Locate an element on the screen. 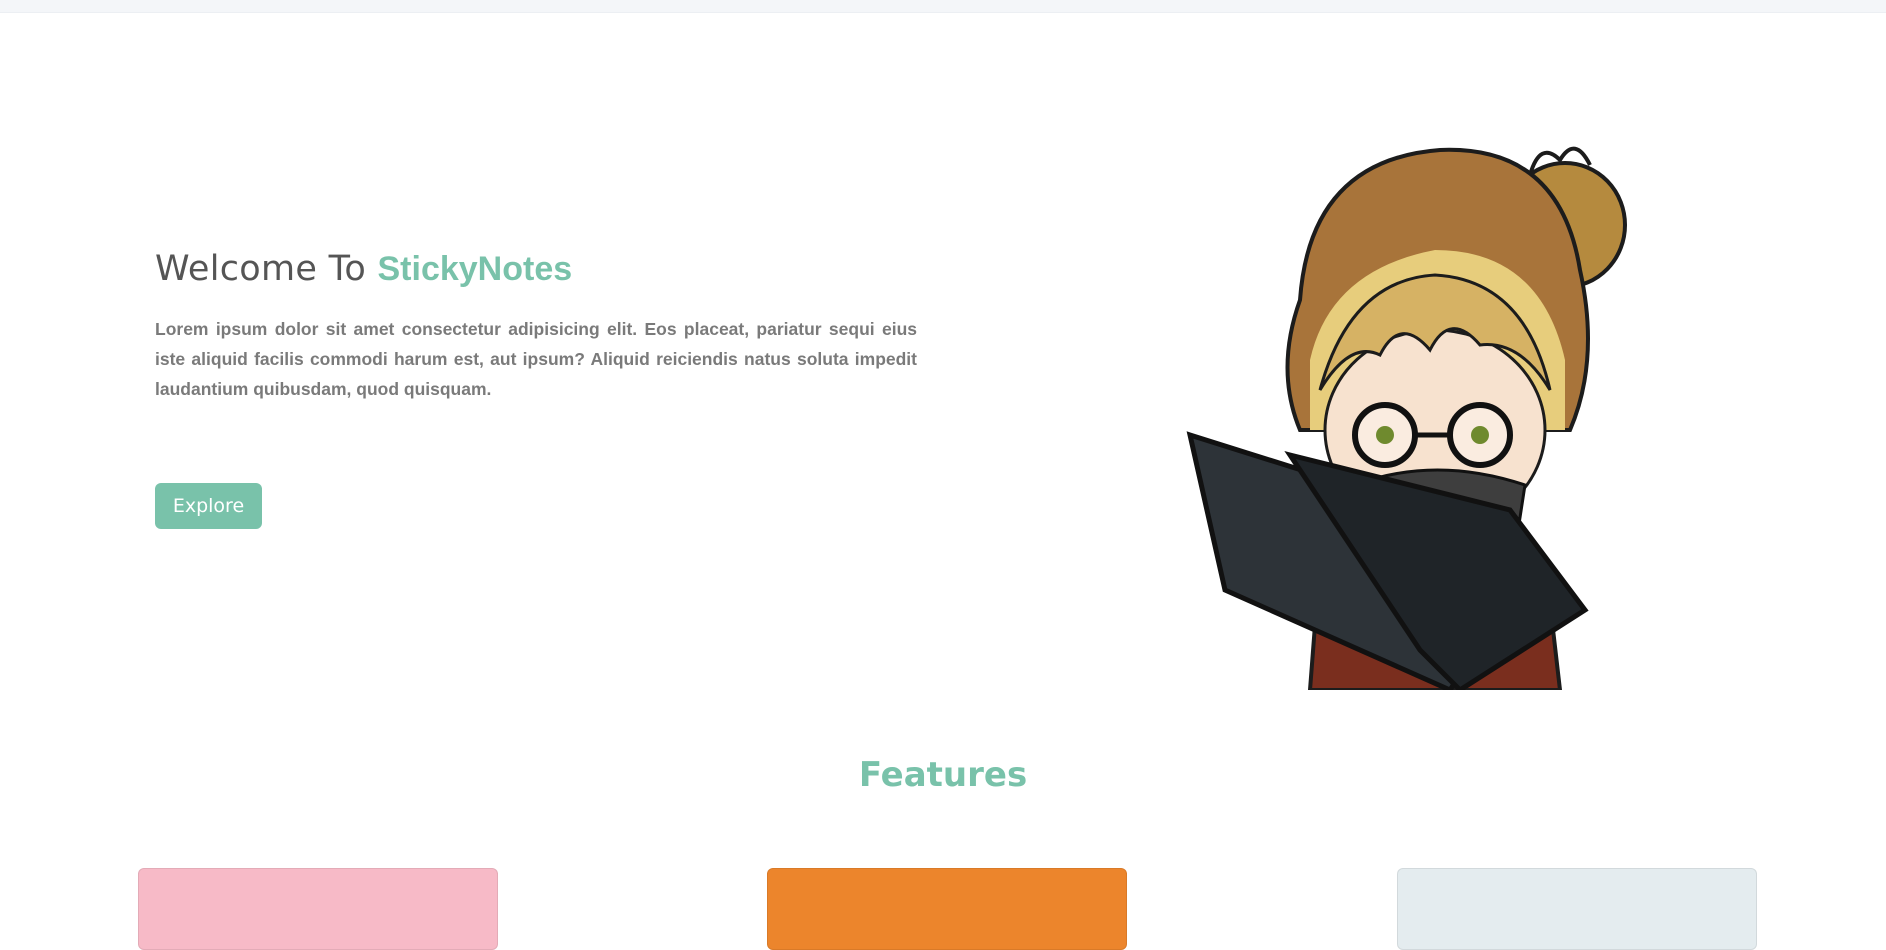 The height and width of the screenshot is (950, 1886). explore-button: Explore is located at coordinates (208, 506).